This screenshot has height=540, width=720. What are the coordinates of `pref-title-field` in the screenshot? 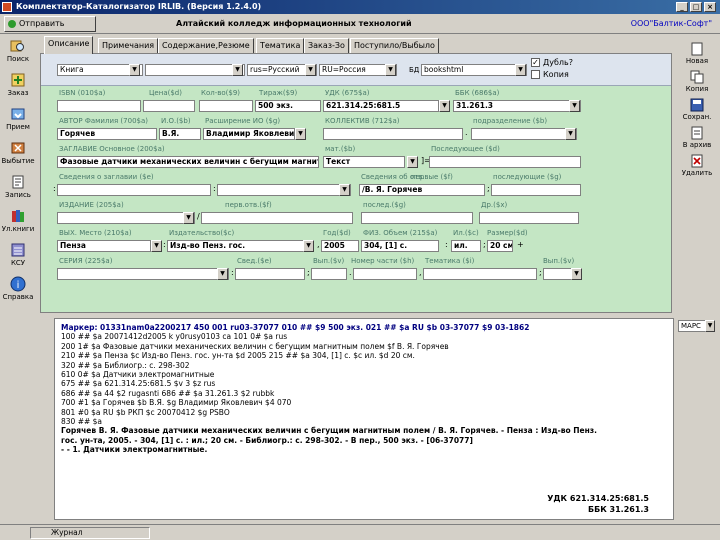 It's located at (505, 162).